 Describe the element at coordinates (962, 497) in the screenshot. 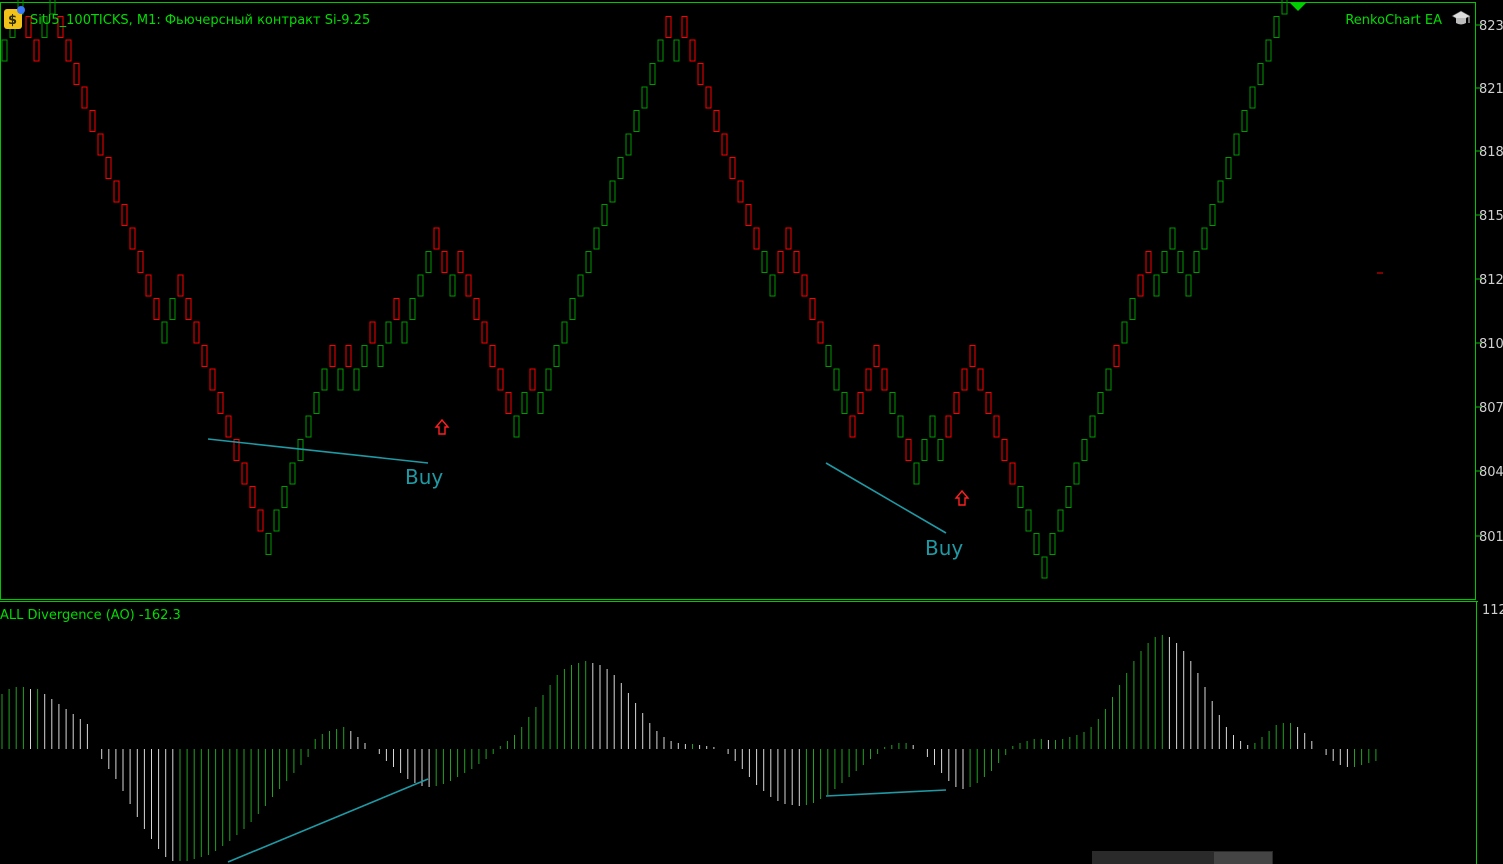

I see `up-arrow-icon` at that location.